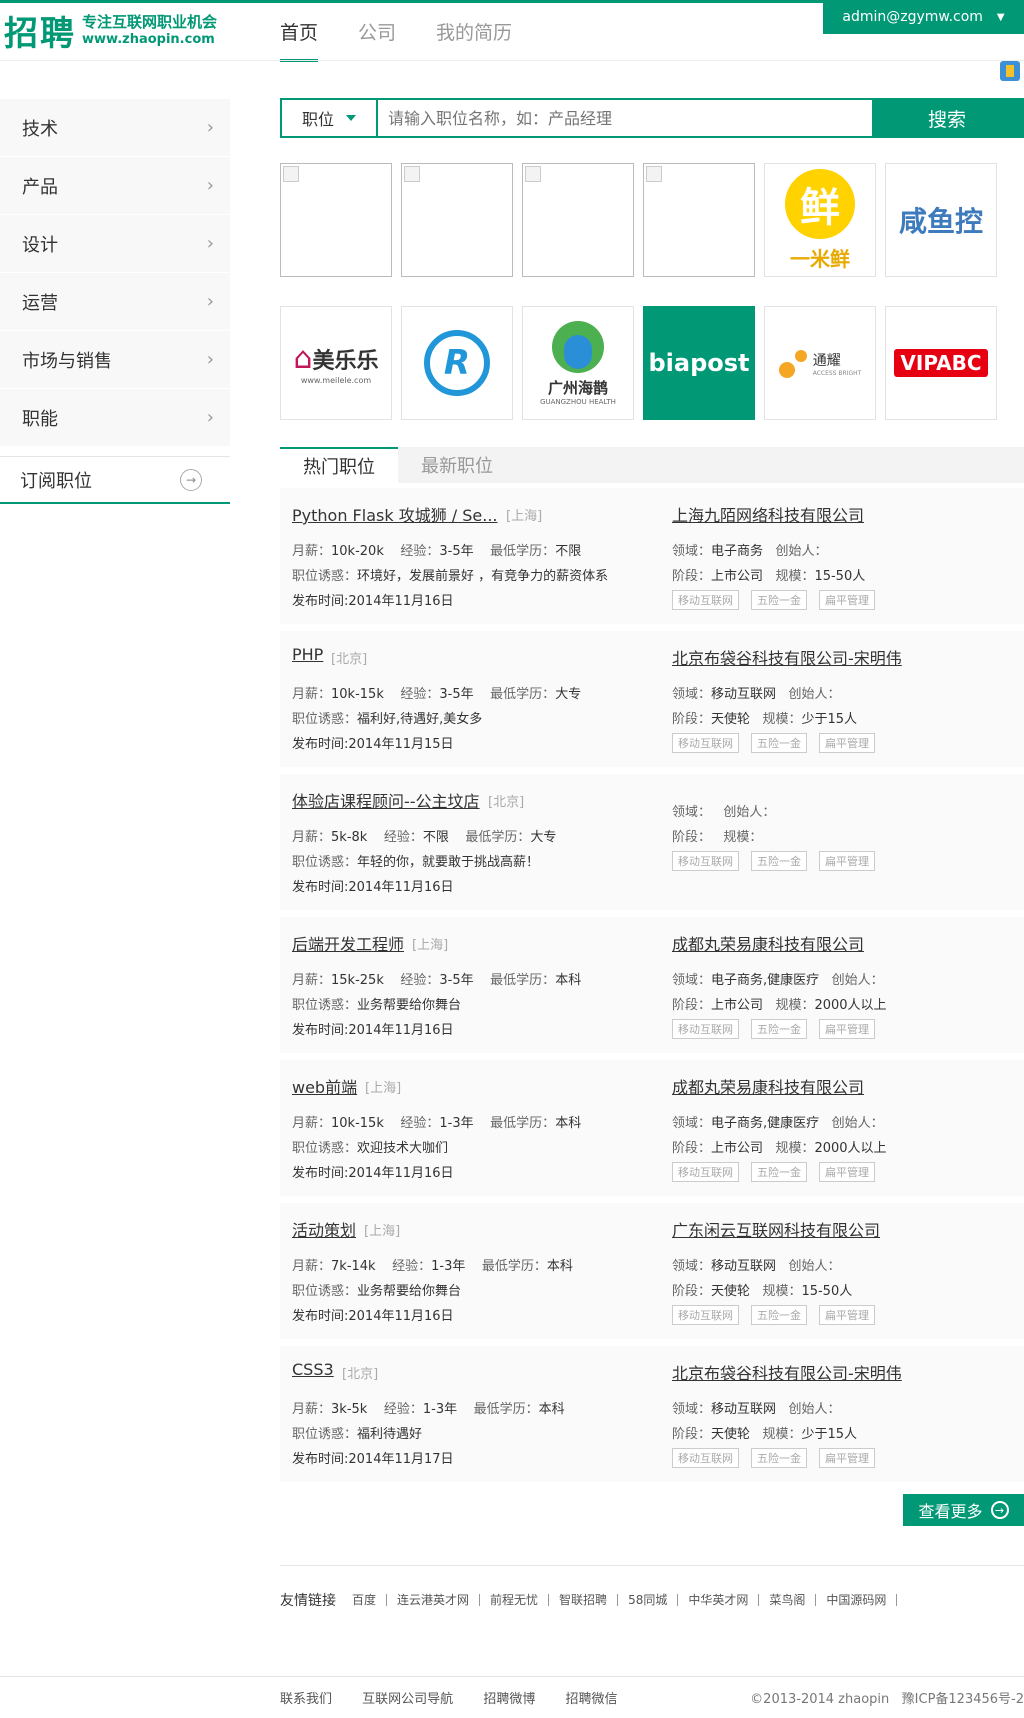  Describe the element at coordinates (317, 119) in the screenshot. I see `search-type-label: 职位` at that location.